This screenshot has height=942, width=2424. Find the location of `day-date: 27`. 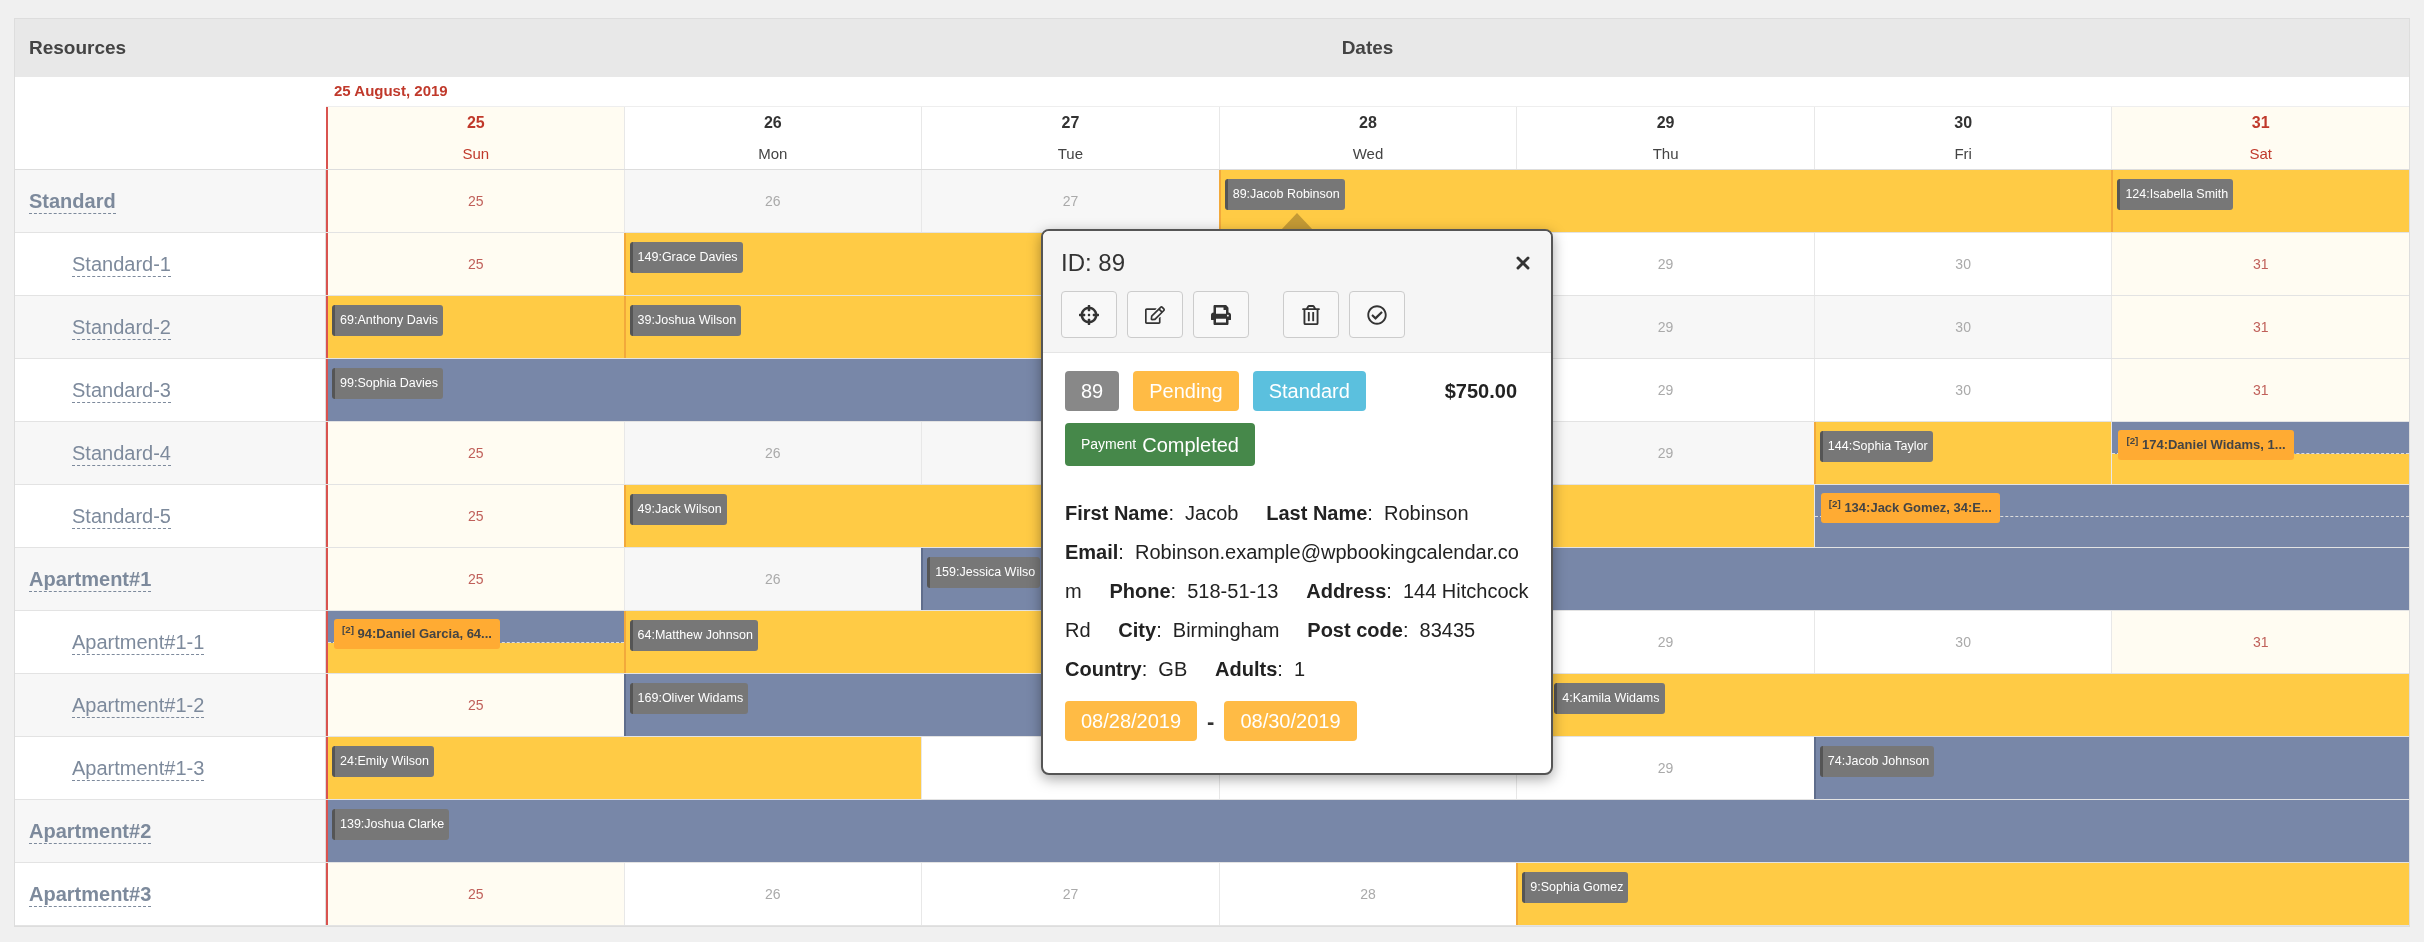

day-date: 27 is located at coordinates (1070, 122).